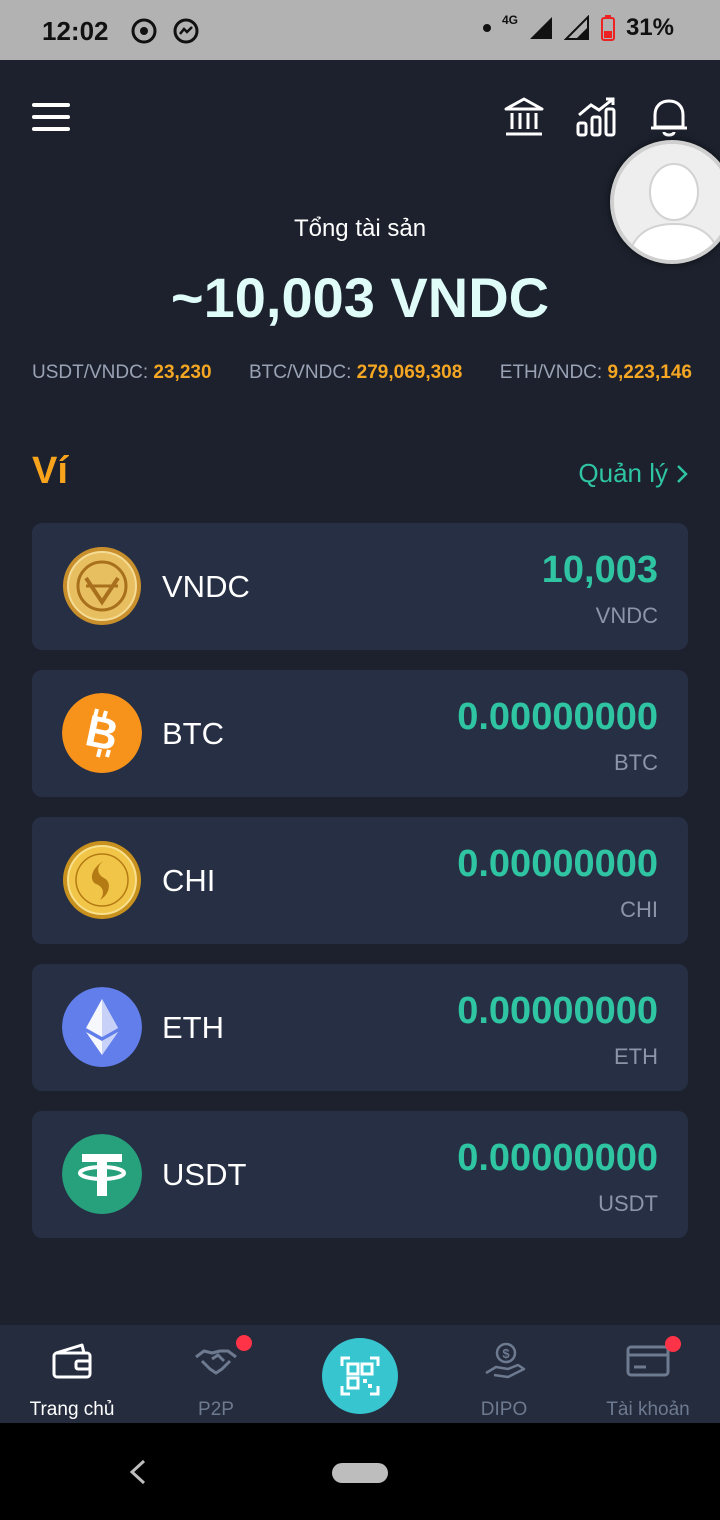 This screenshot has width=720, height=1520. I want to click on bottom-nav: Trang chủ P2P $ DIPO Tài khoản, so click(360, 1374).